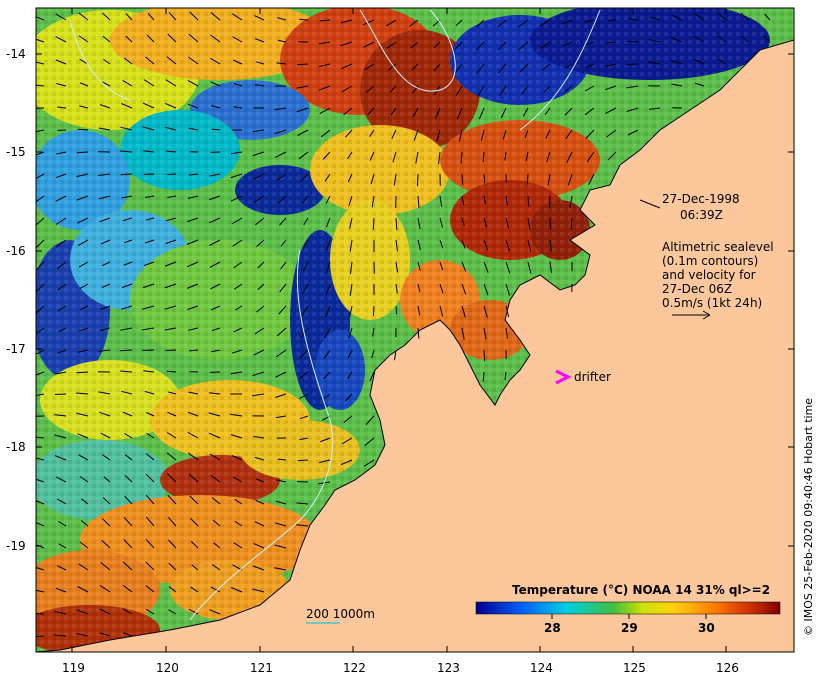 This screenshot has height=680, width=820. Describe the element at coordinates (552, 628) in the screenshot. I see `colorbar-tick-label: 28` at that location.